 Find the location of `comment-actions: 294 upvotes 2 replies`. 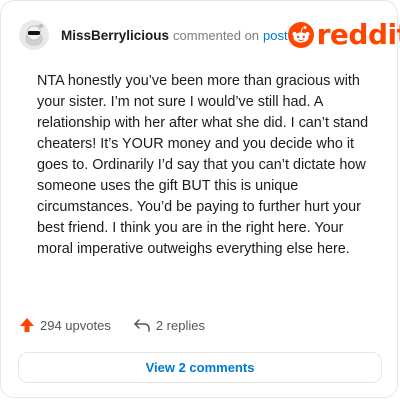

comment-actions: 294 upvotes 2 replies is located at coordinates (112, 325).